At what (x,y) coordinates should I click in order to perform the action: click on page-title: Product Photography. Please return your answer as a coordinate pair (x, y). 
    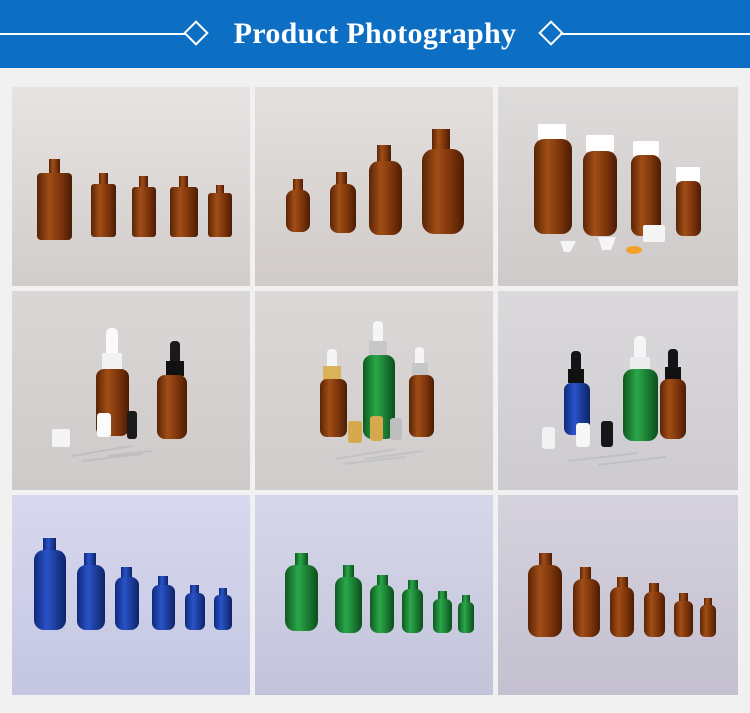
    Looking at the image, I should click on (375, 33).